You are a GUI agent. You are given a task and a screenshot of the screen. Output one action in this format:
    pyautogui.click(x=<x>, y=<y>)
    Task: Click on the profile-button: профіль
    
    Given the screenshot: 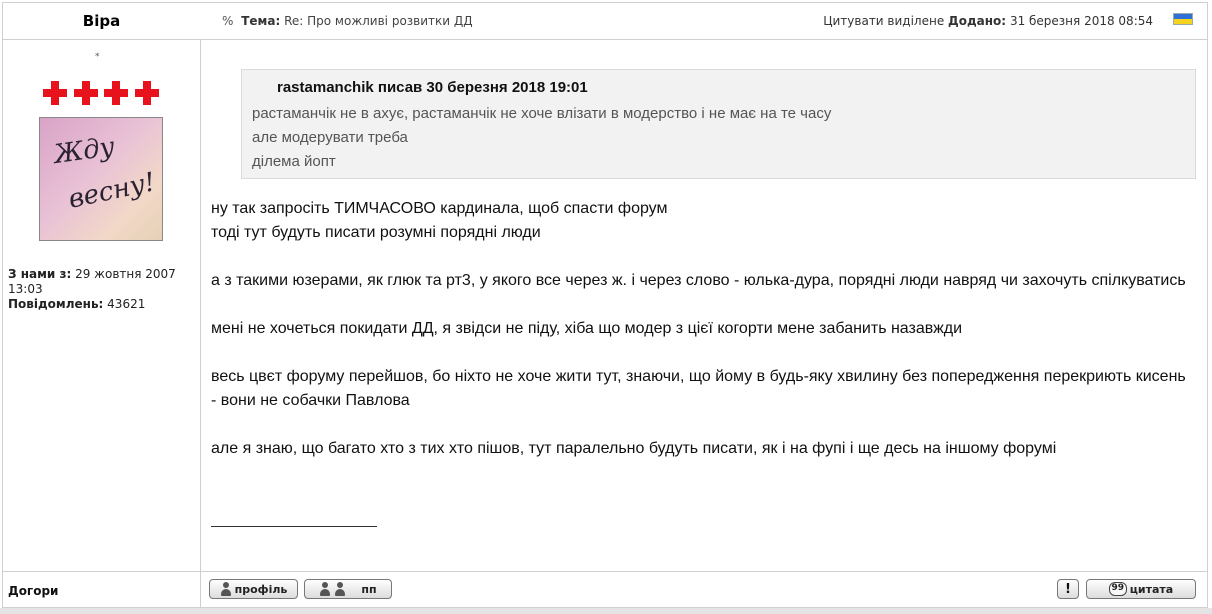 What is the action you would take?
    pyautogui.click(x=253, y=589)
    